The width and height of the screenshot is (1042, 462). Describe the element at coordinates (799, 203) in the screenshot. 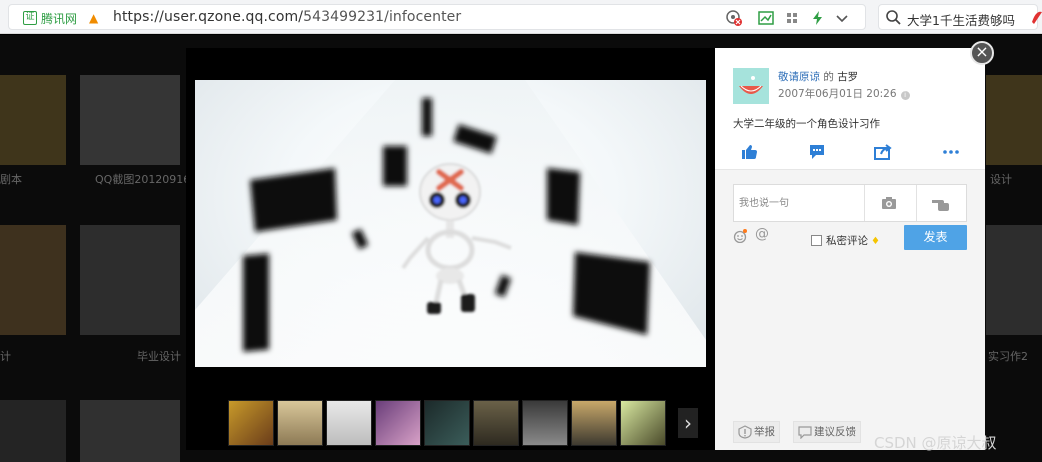

I see `comment-input` at that location.